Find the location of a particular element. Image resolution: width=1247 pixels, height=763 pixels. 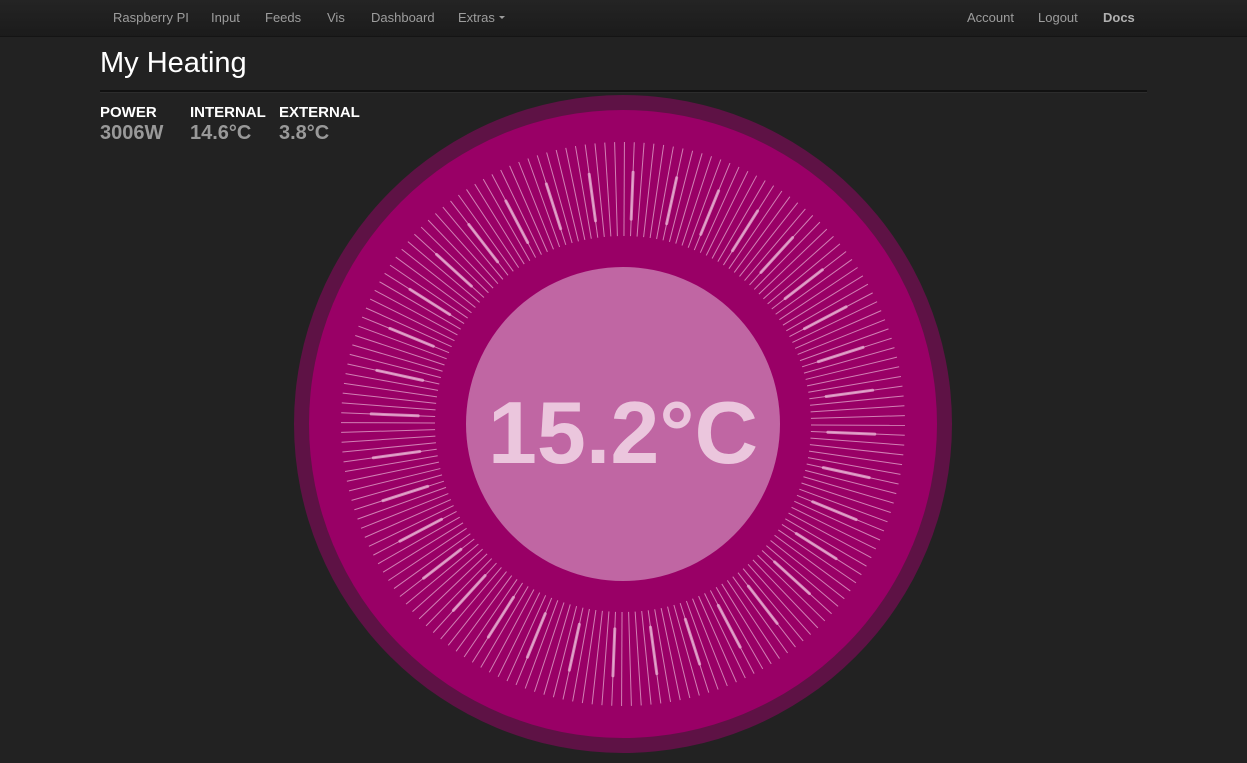

title-divider is located at coordinates (623, 91).